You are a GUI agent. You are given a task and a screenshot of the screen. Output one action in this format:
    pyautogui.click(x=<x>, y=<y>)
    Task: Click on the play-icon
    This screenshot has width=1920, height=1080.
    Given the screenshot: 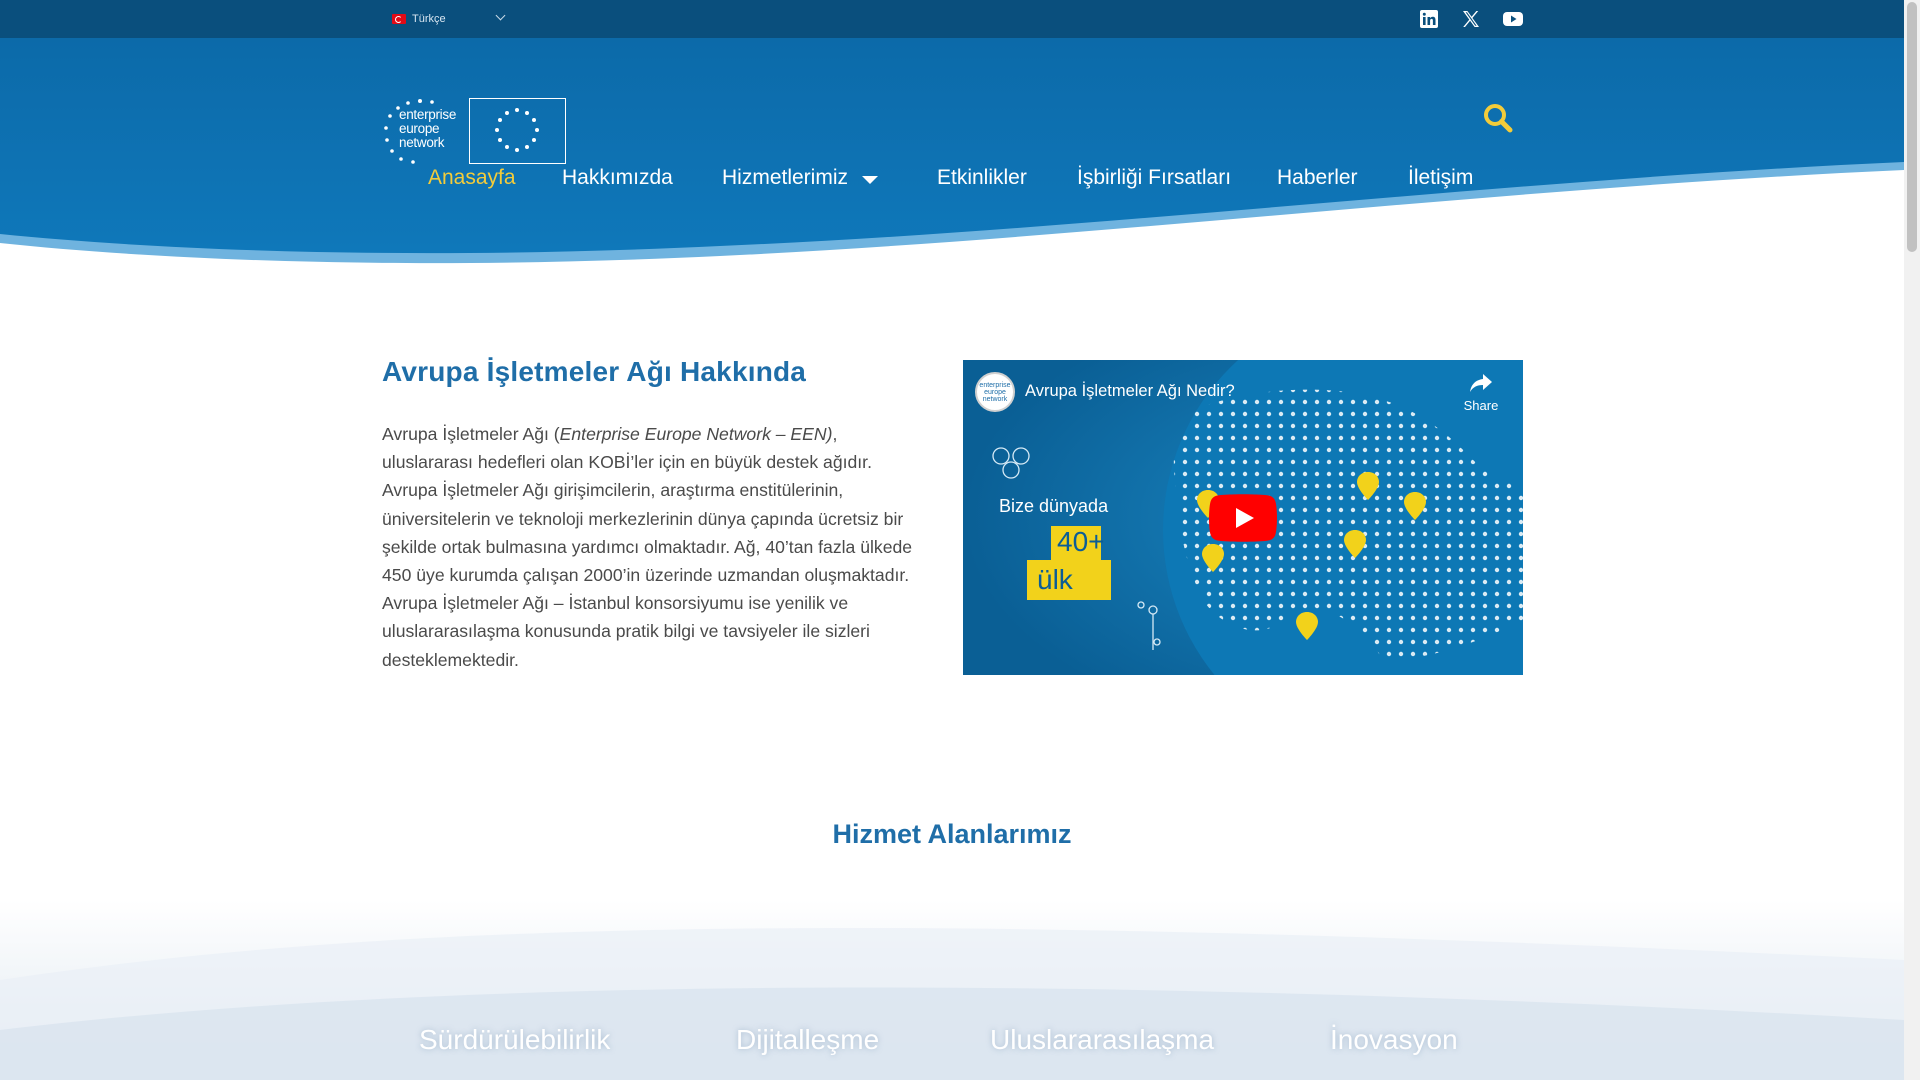 What is the action you would take?
    pyautogui.click(x=1243, y=518)
    